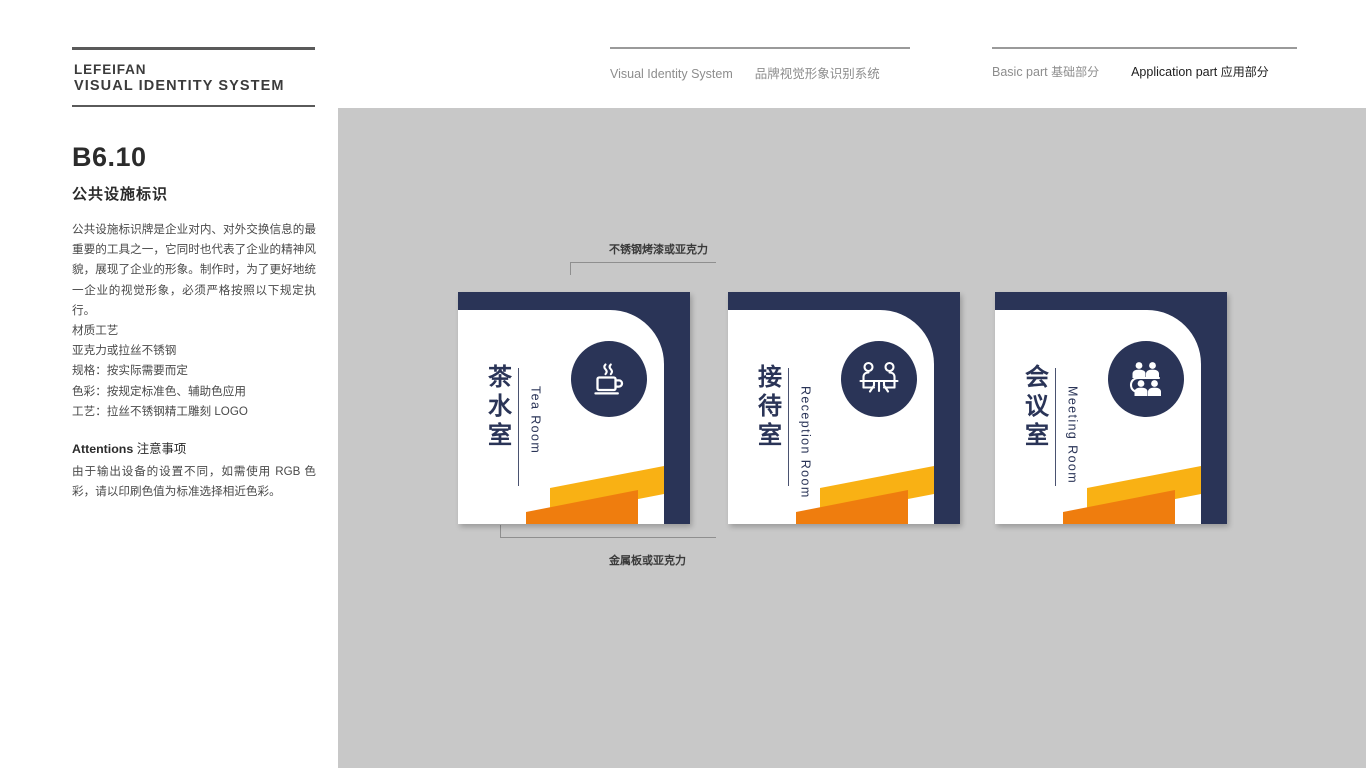 Image resolution: width=1366 pixels, height=768 pixels. What do you see at coordinates (103, 449) in the screenshot?
I see `attentions-heading-en: Attentions` at bounding box center [103, 449].